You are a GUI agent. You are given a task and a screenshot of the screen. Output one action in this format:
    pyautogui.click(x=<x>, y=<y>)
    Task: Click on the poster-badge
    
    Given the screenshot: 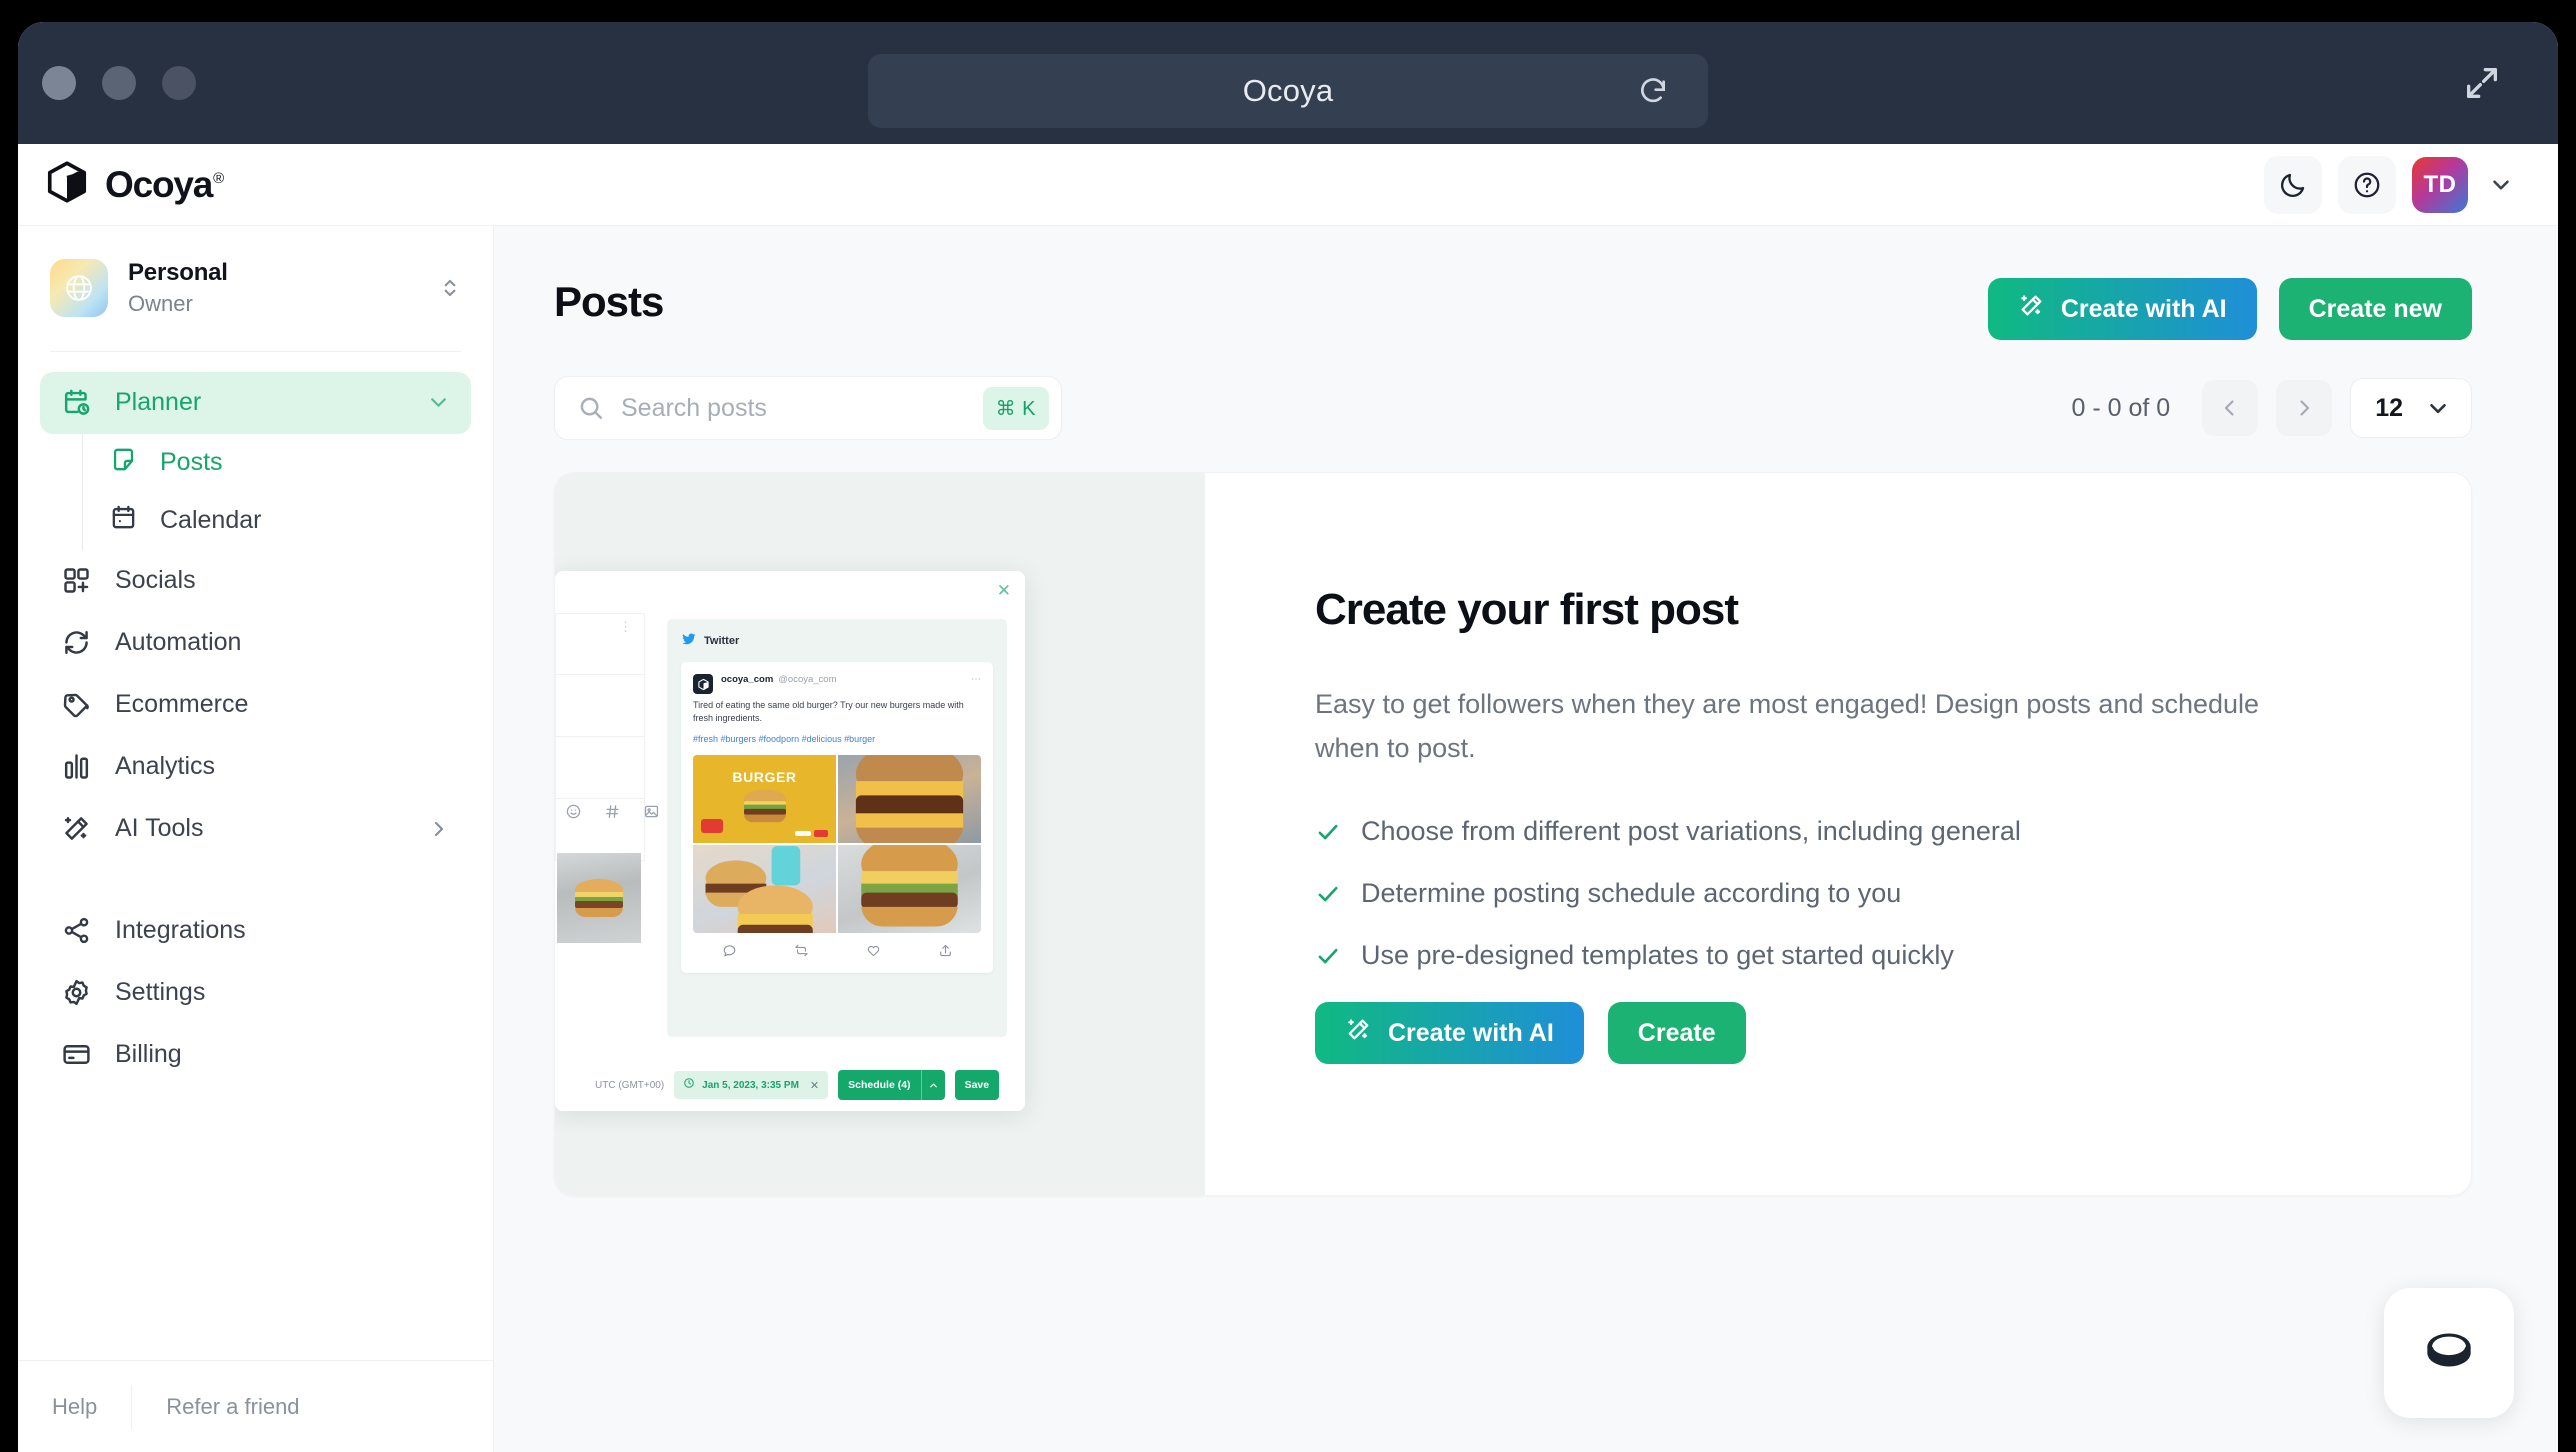 What is the action you would take?
    pyautogui.click(x=712, y=826)
    